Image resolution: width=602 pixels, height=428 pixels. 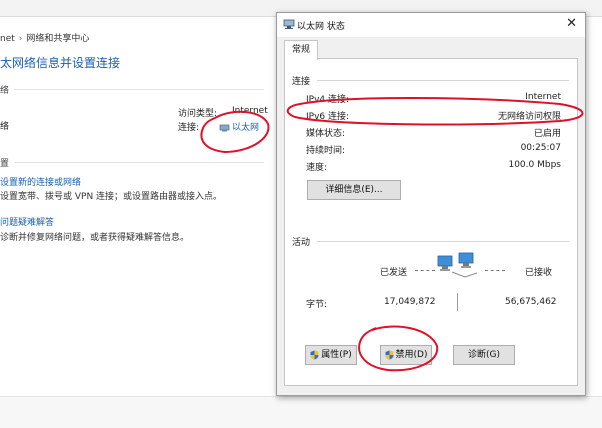 What do you see at coordinates (5, 127) in the screenshot?
I see `network-name: 络` at bounding box center [5, 127].